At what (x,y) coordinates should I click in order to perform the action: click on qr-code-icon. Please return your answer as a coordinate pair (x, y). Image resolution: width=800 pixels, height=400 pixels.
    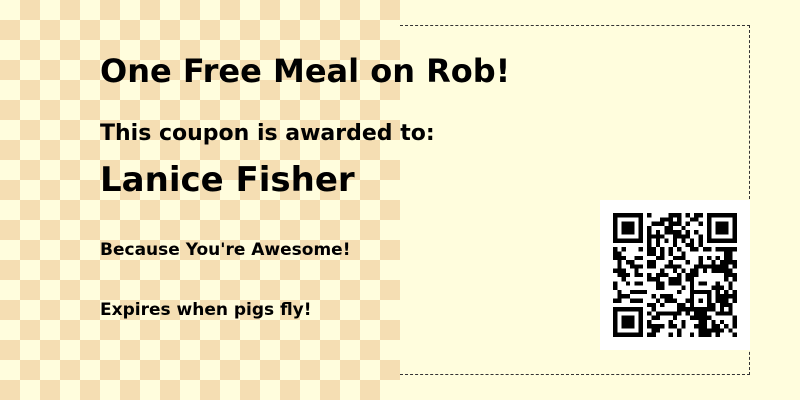
    Looking at the image, I should click on (675, 275).